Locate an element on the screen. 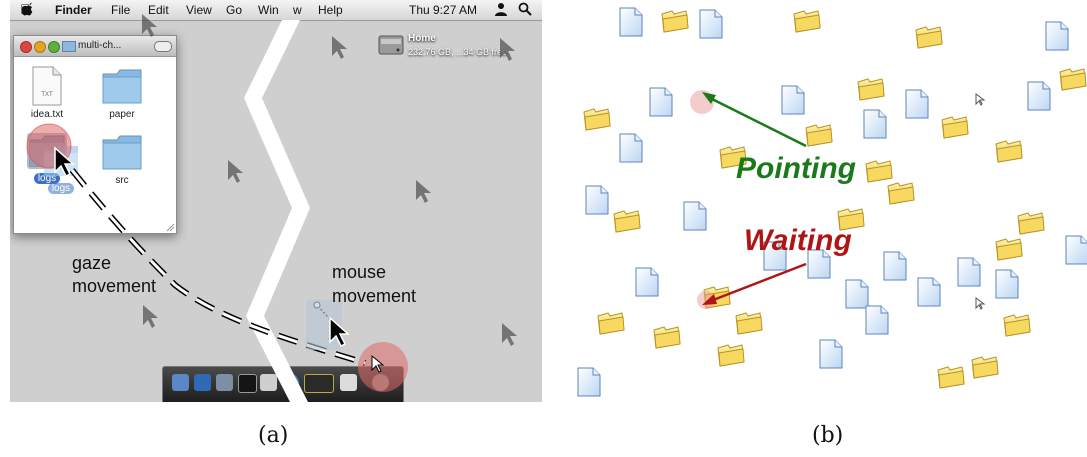  waiting-label: Waiting is located at coordinates (798, 240).